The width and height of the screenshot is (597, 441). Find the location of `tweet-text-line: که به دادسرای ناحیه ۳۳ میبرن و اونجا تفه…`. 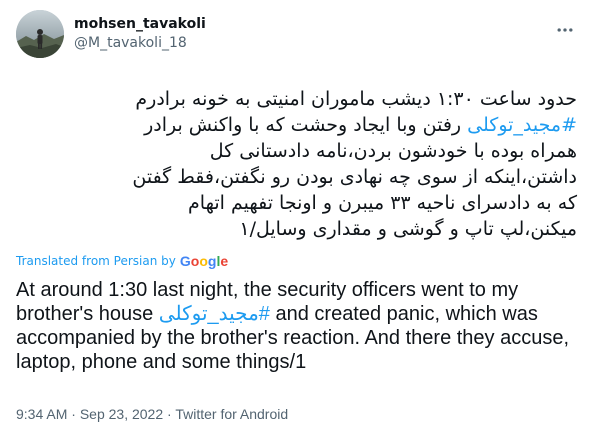

tweet-text-line: که به دادسرای ناحیه ۳۳ میبرن و اونجا تفه… is located at coordinates (382, 203).